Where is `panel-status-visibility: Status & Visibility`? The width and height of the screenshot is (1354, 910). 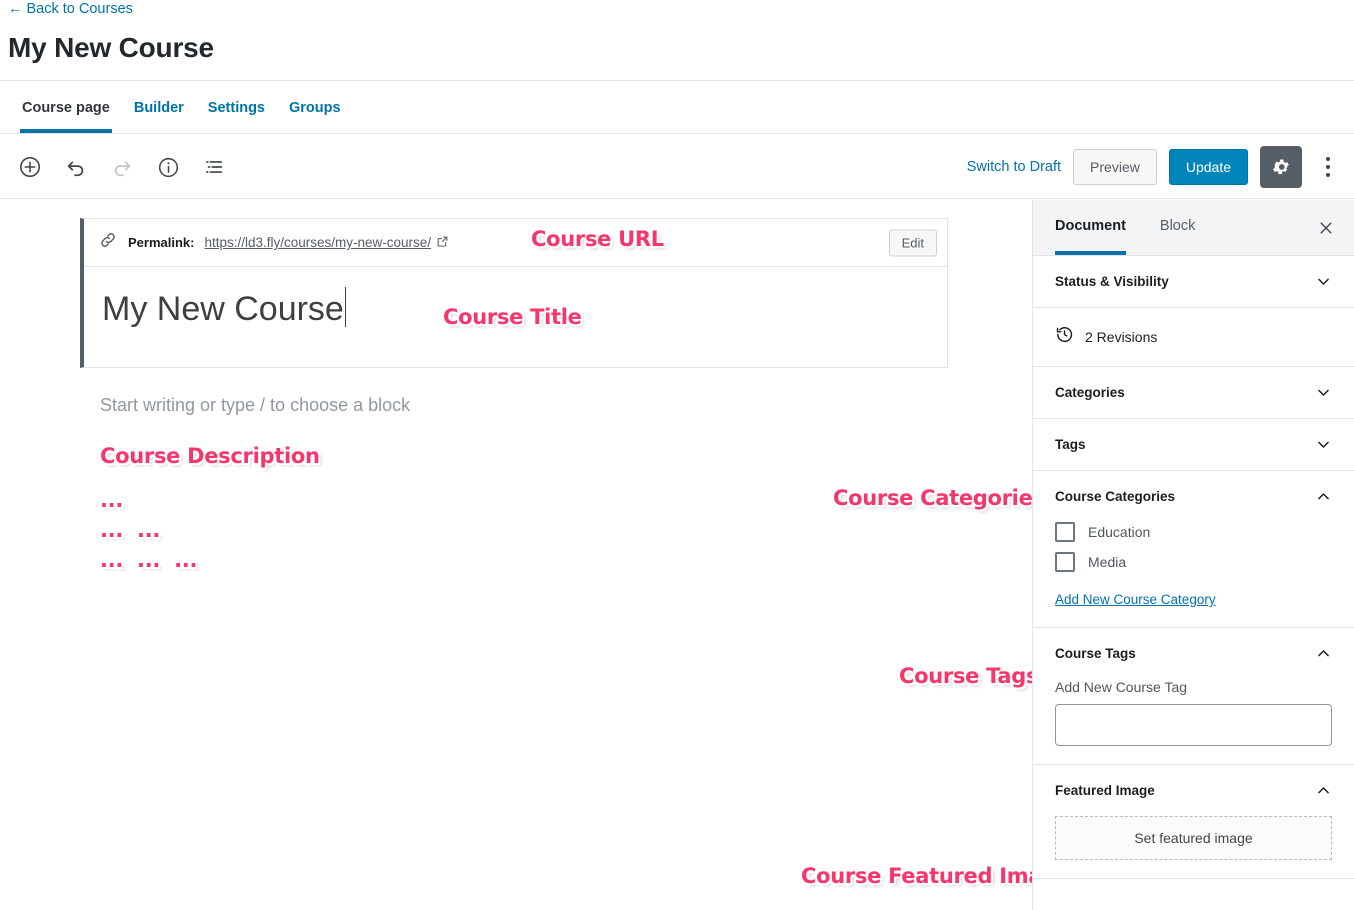
panel-status-visibility: Status & Visibility is located at coordinates (1193, 282).